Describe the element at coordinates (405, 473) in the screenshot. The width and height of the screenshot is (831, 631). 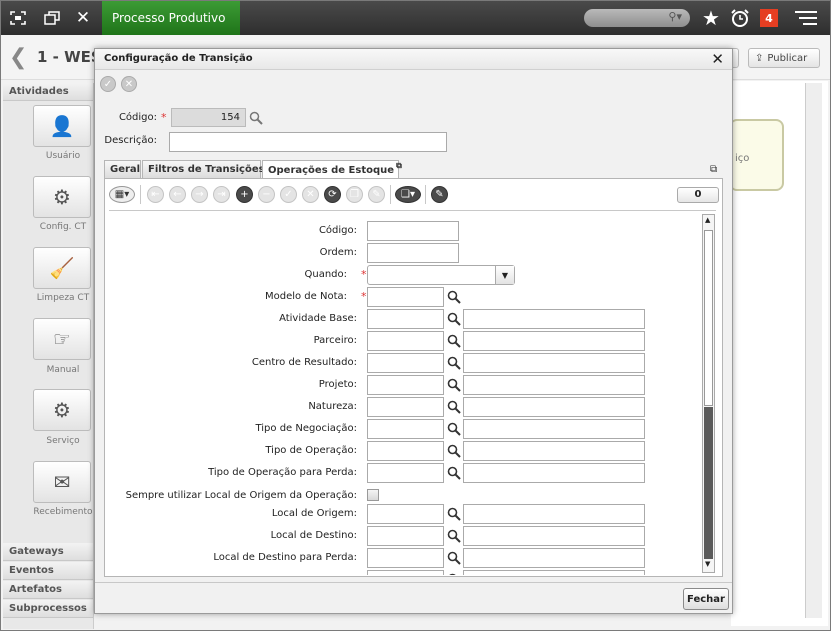
I see `tipo-operacao-perda-code-input` at that location.